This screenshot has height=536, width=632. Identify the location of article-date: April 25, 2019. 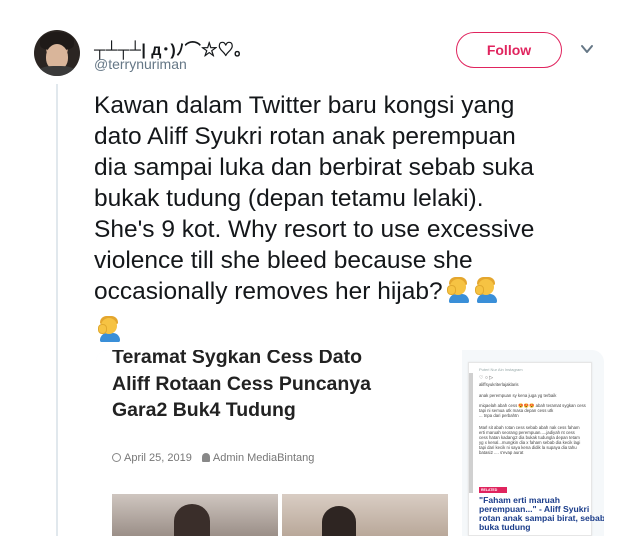
(158, 458).